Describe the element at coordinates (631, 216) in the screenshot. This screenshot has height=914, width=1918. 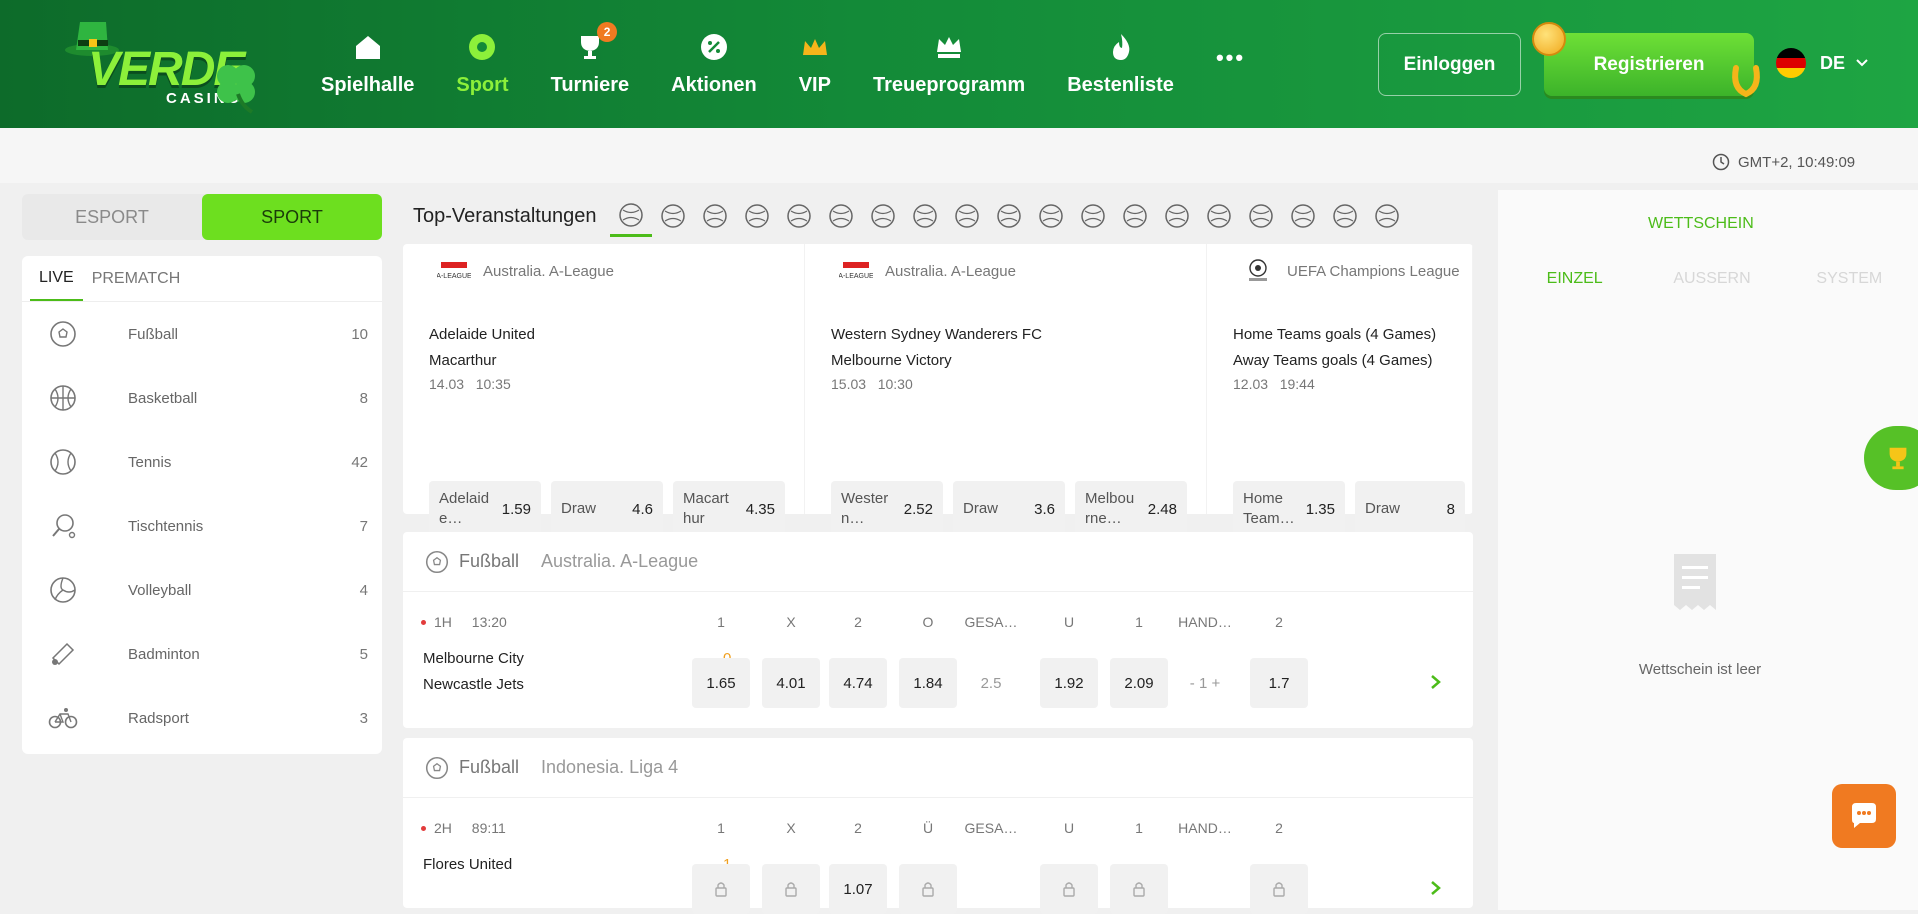
I see `sport-filter-football-icon` at that location.